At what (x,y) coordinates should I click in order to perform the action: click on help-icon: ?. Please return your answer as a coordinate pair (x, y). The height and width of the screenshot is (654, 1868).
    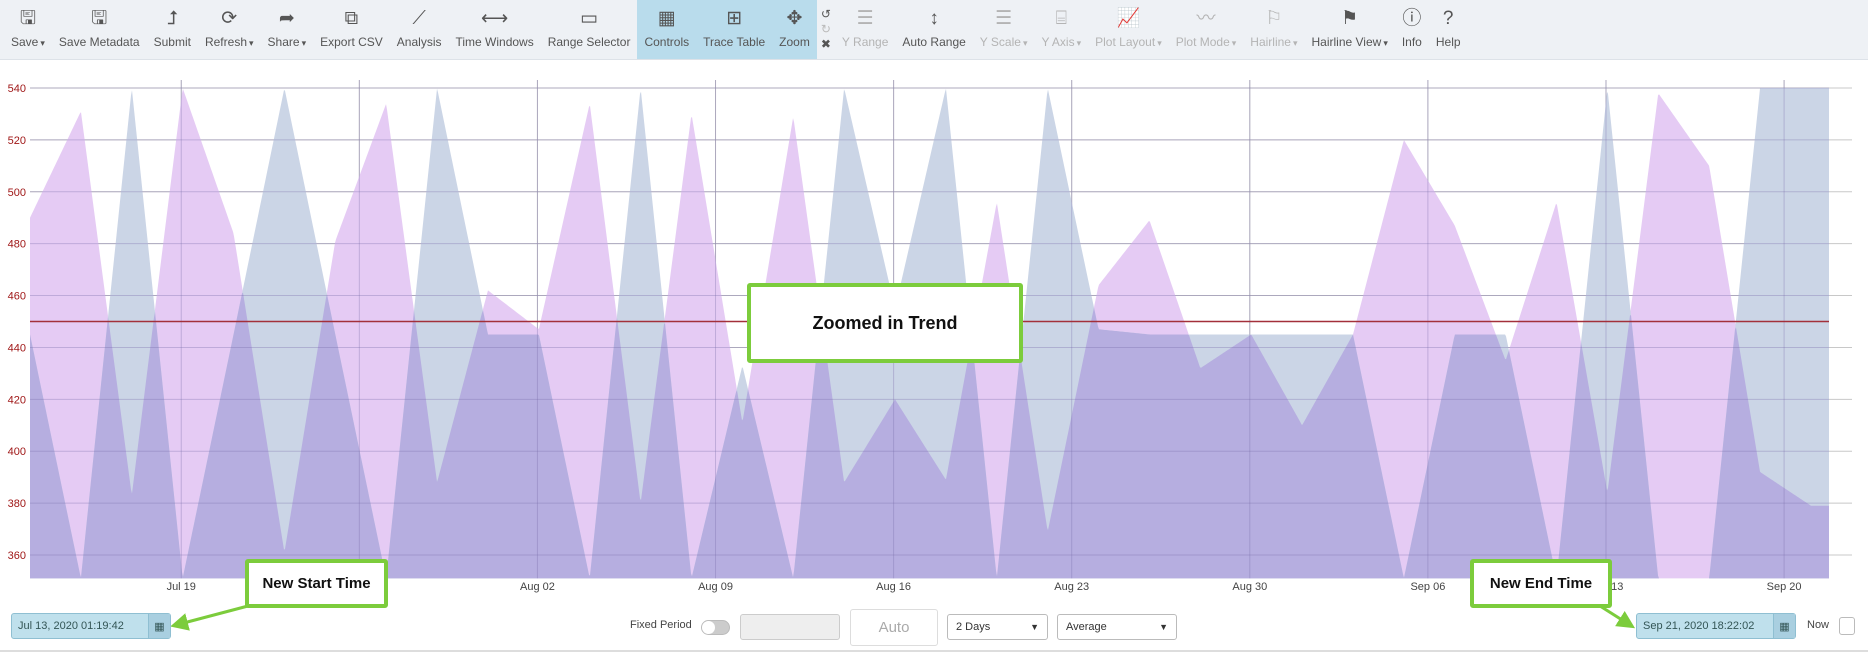
    Looking at the image, I should click on (1448, 18).